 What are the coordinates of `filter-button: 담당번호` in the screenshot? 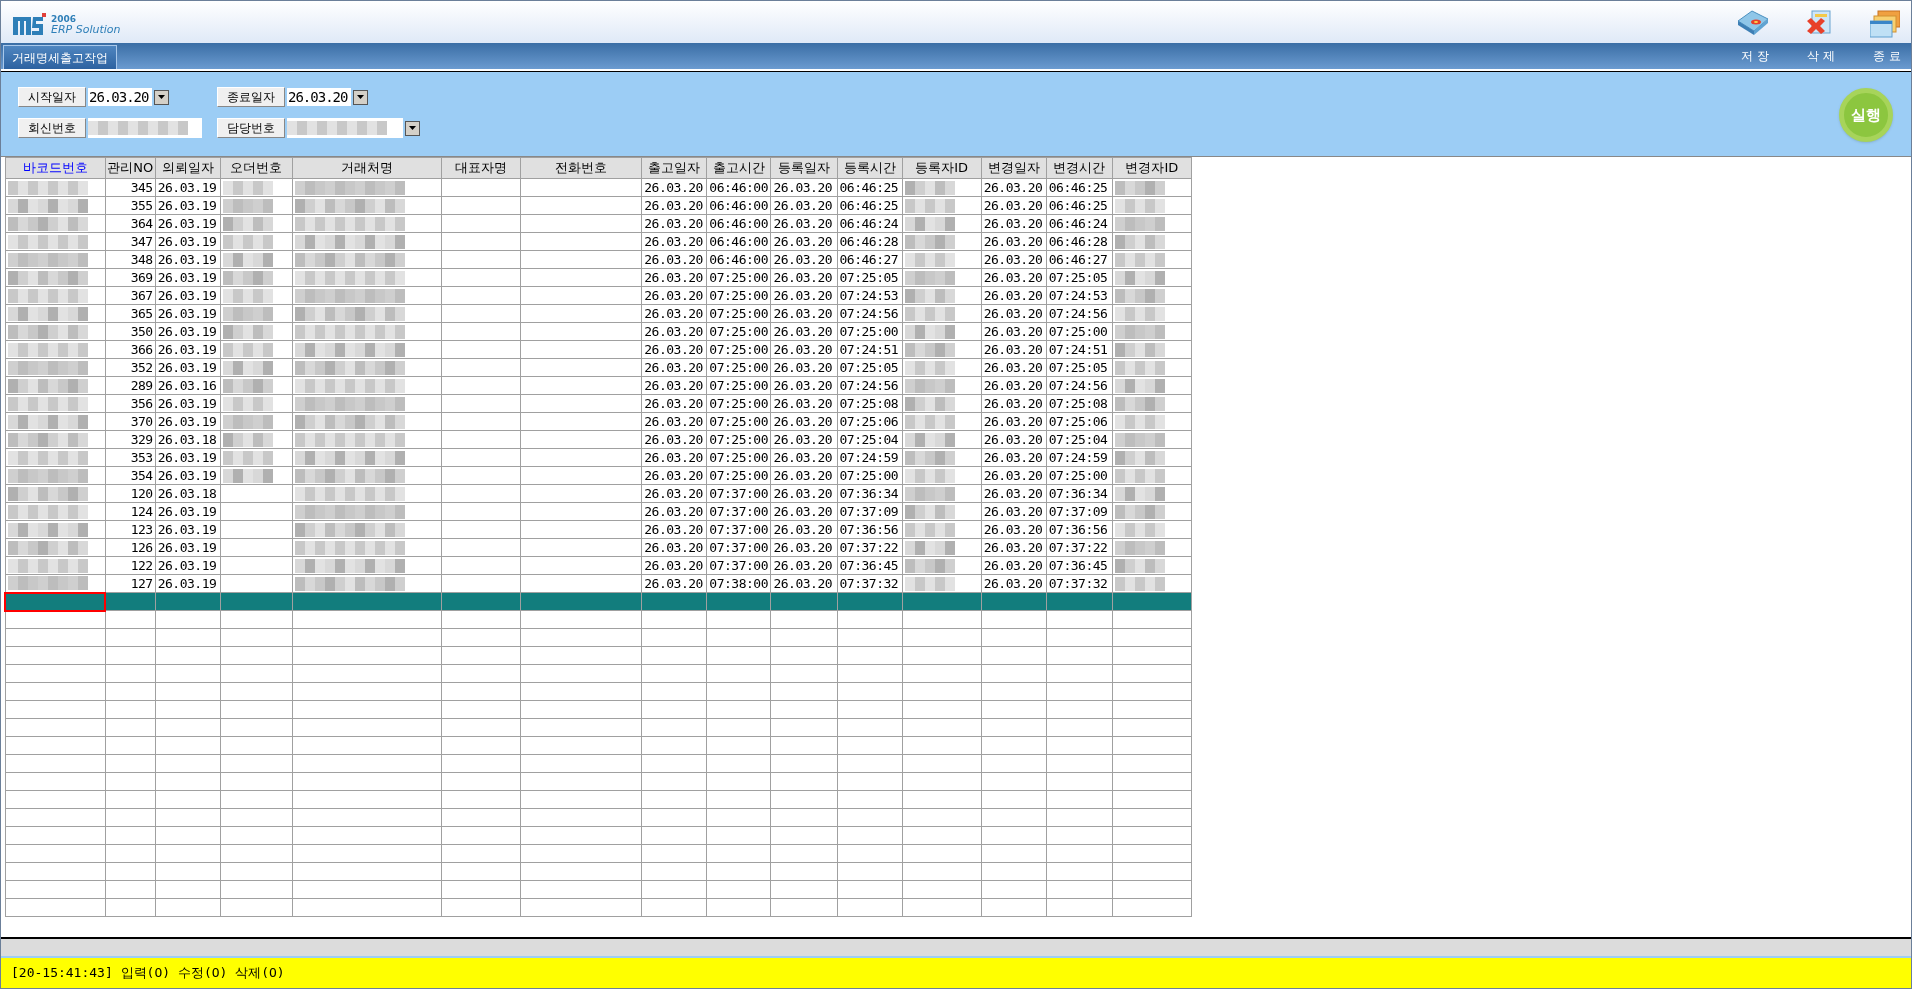 It's located at (251, 128).